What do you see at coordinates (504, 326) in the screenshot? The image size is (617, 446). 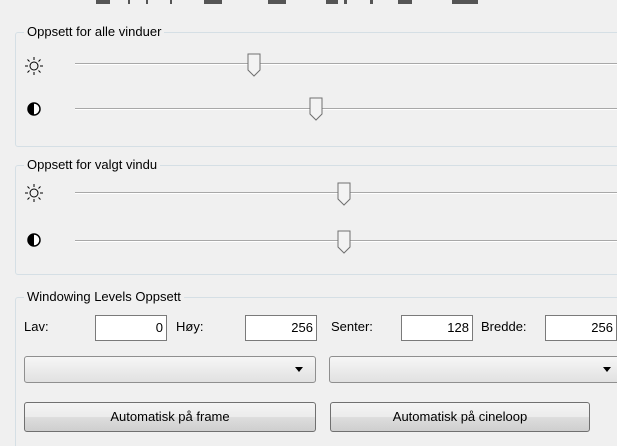 I see `width-label: Bredde:` at bounding box center [504, 326].